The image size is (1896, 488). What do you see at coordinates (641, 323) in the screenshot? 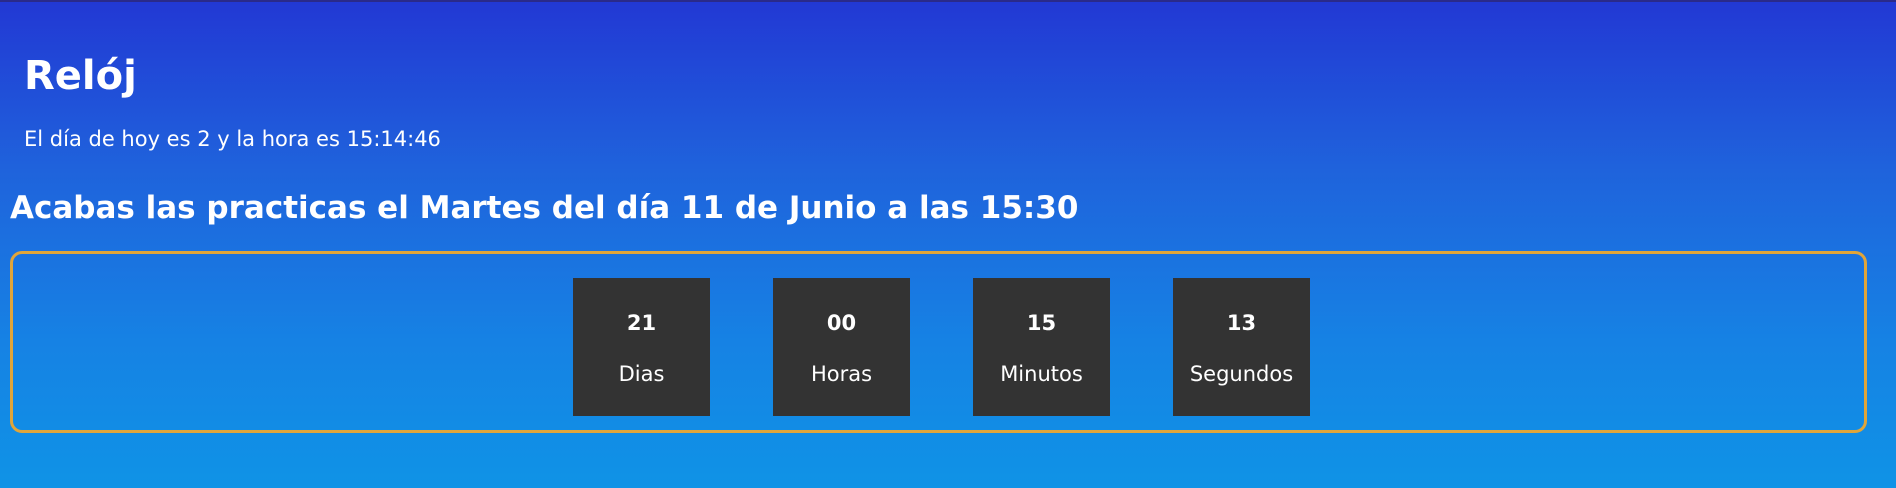
I see `days-value: 21` at bounding box center [641, 323].